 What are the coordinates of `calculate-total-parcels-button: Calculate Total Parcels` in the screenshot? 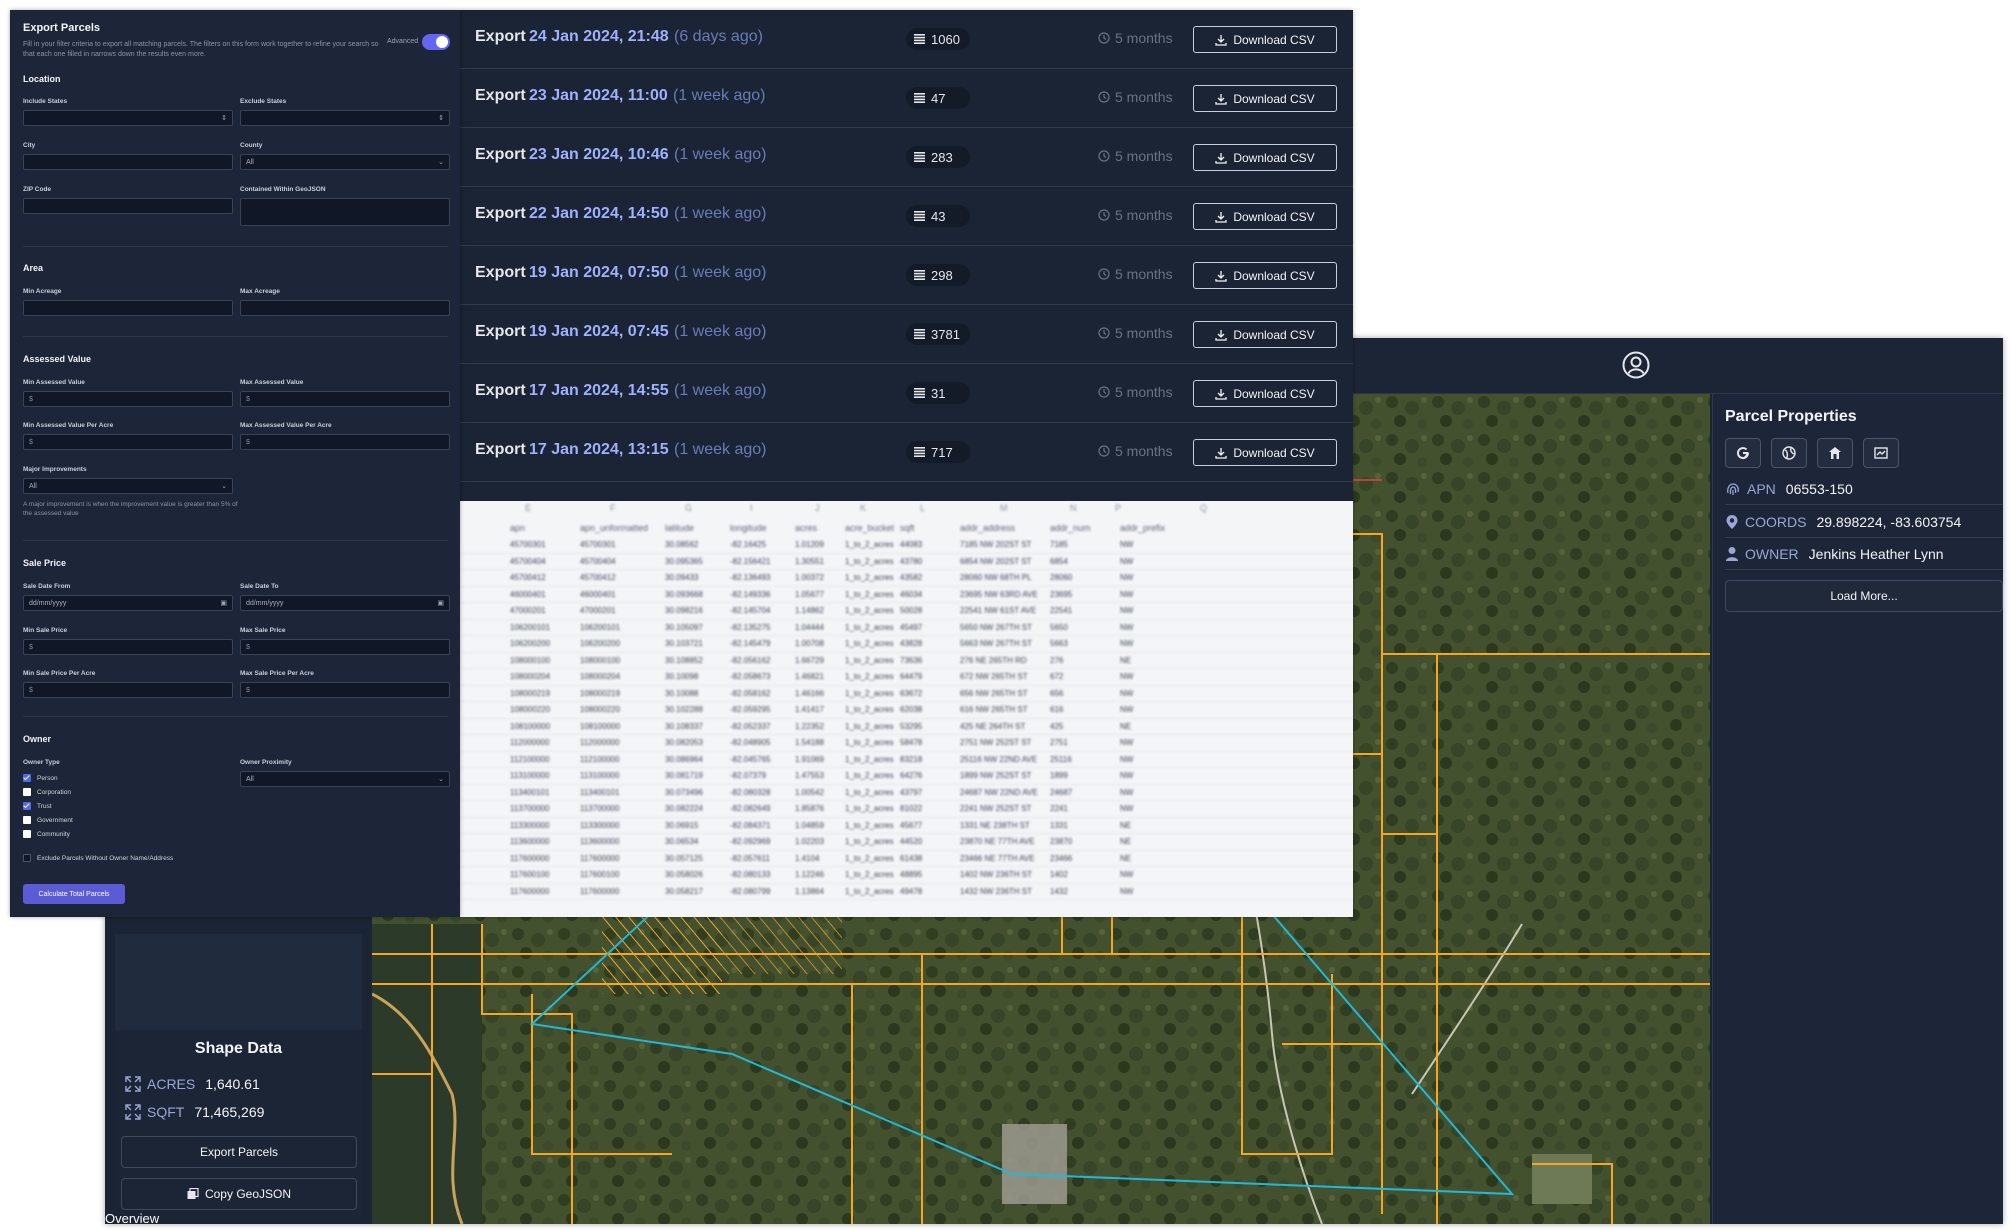 It's located at (74, 894).